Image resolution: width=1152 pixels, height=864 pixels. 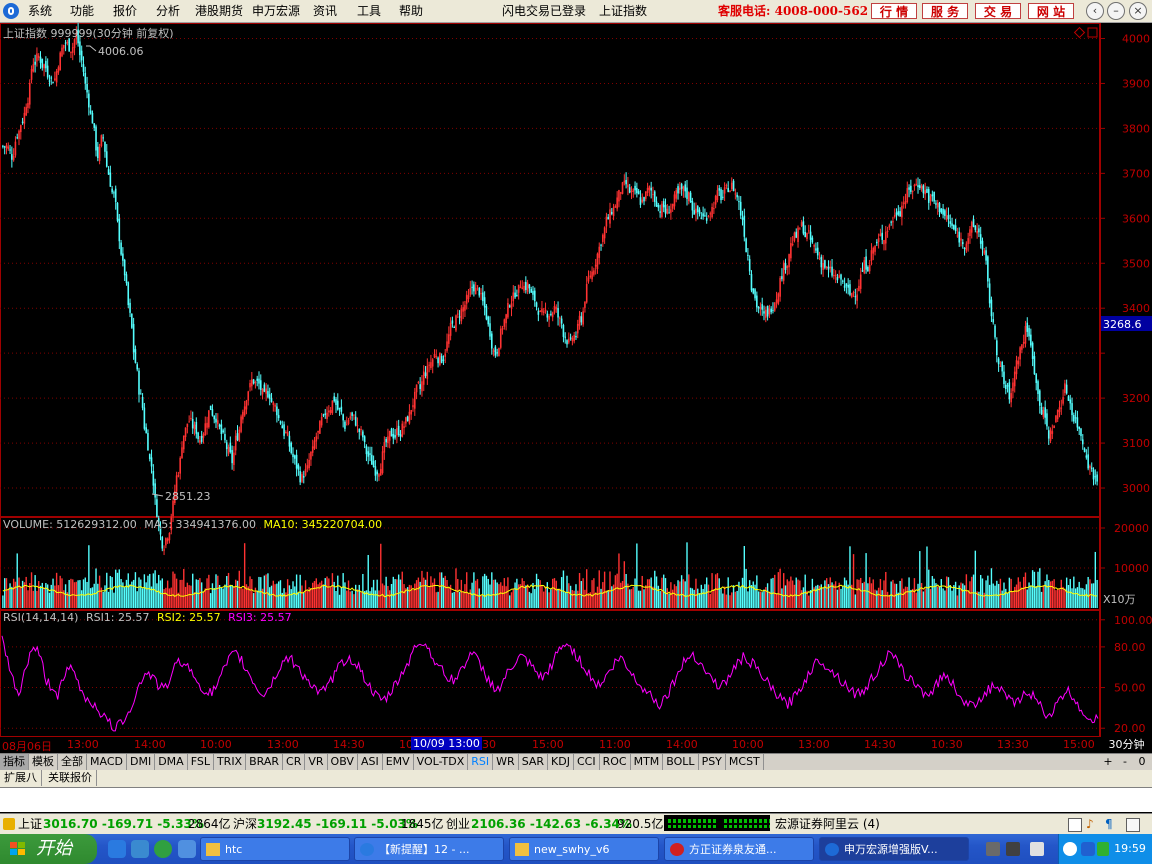 I want to click on tab-indicator-asi: ASI, so click(x=370, y=762).